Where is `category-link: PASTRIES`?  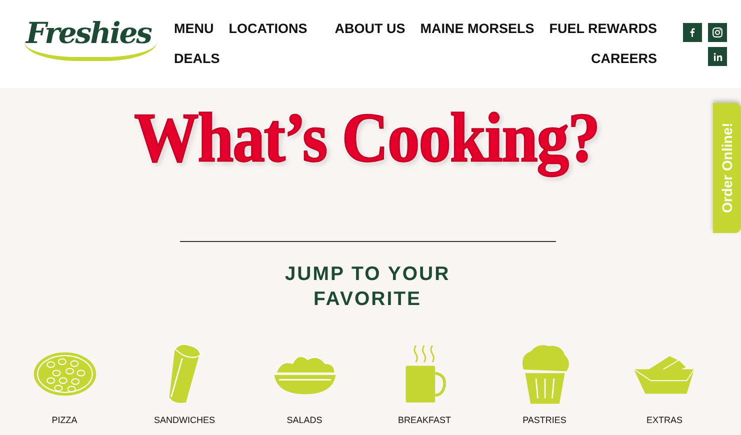 category-link: PASTRIES is located at coordinates (544, 420).